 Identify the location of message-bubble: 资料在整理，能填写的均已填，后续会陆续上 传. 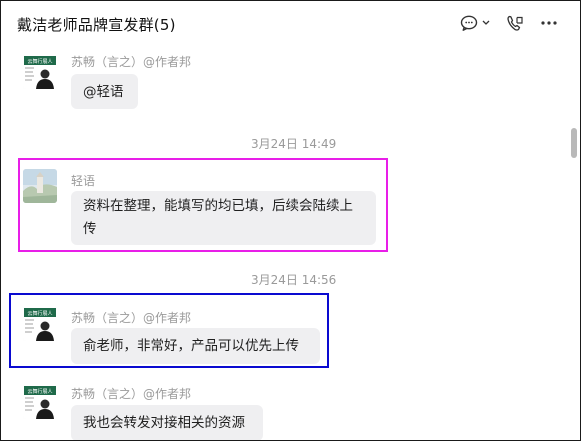
(223, 218).